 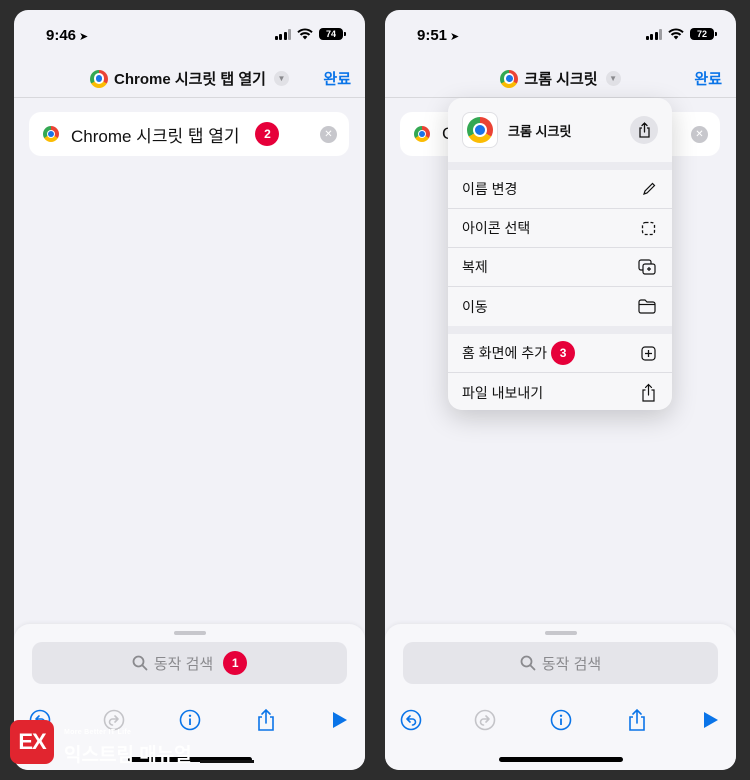 What do you see at coordinates (505, 353) in the screenshot?
I see `menu-item-label: 홈 화면에 추가` at bounding box center [505, 353].